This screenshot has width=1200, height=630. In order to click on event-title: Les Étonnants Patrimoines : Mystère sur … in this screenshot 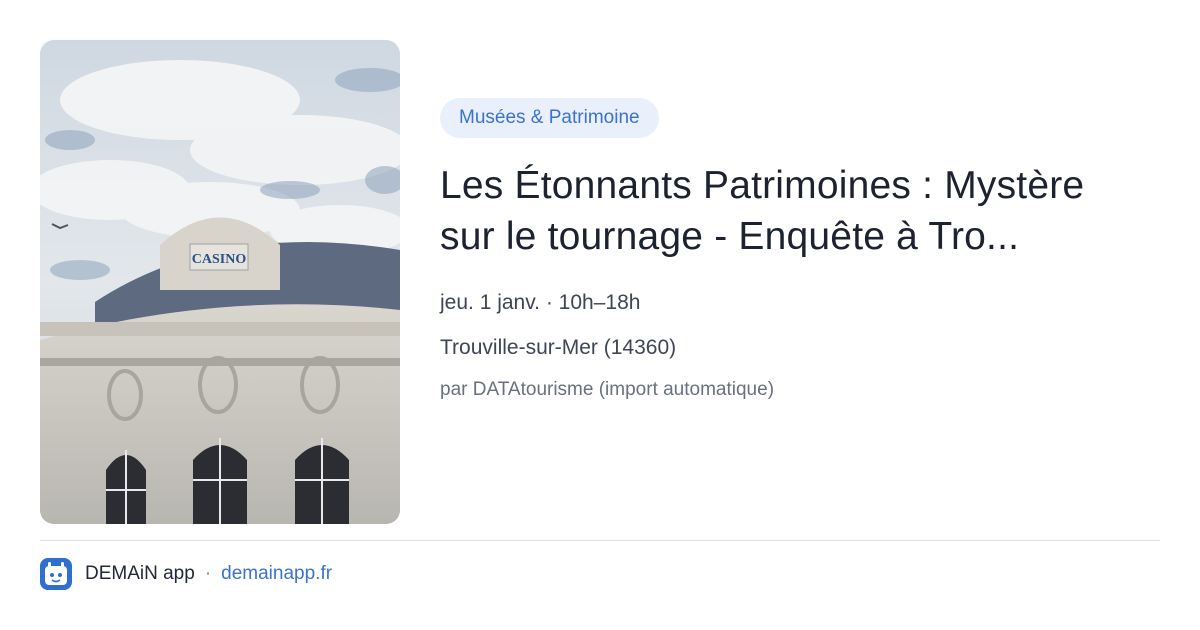, I will do `click(795, 211)`.